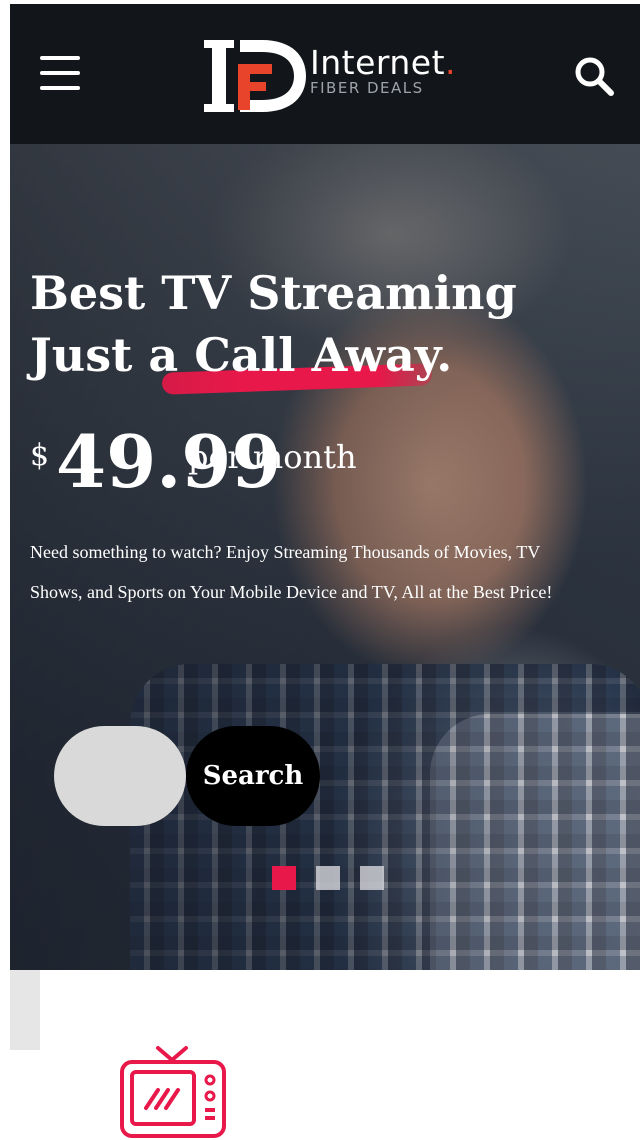 The image size is (640, 1140). I want to click on hero-title: Best TV Streaming Just a Call Away., so click(310, 324).